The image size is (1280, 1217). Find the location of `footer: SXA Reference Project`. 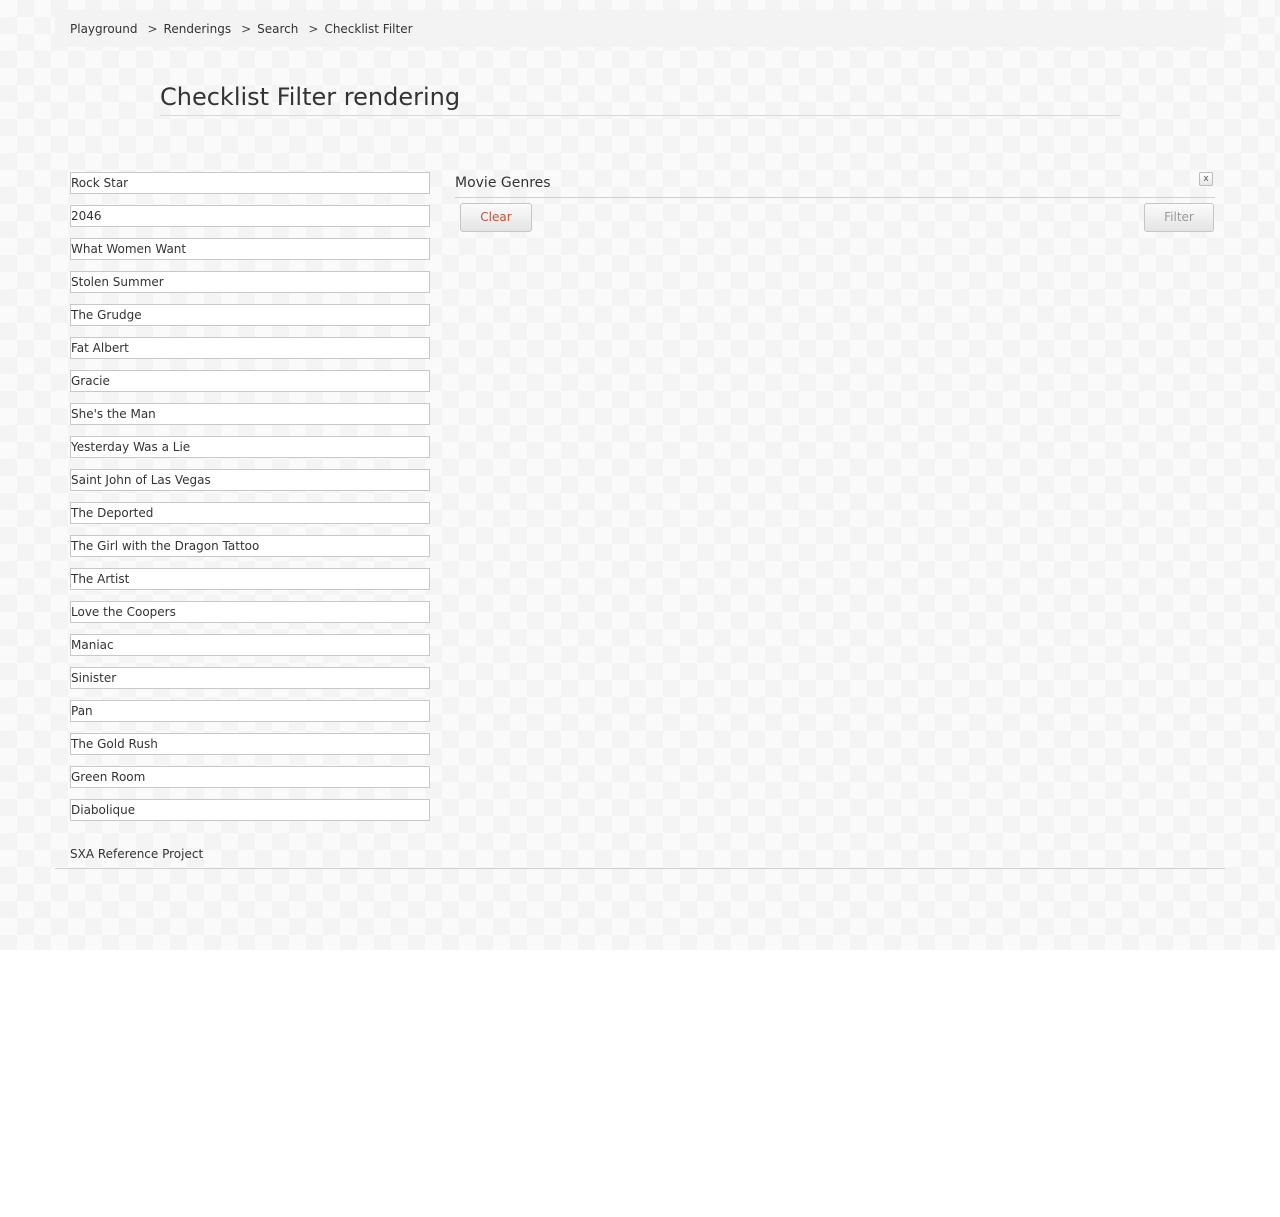

footer: SXA Reference Project is located at coordinates (640, 854).